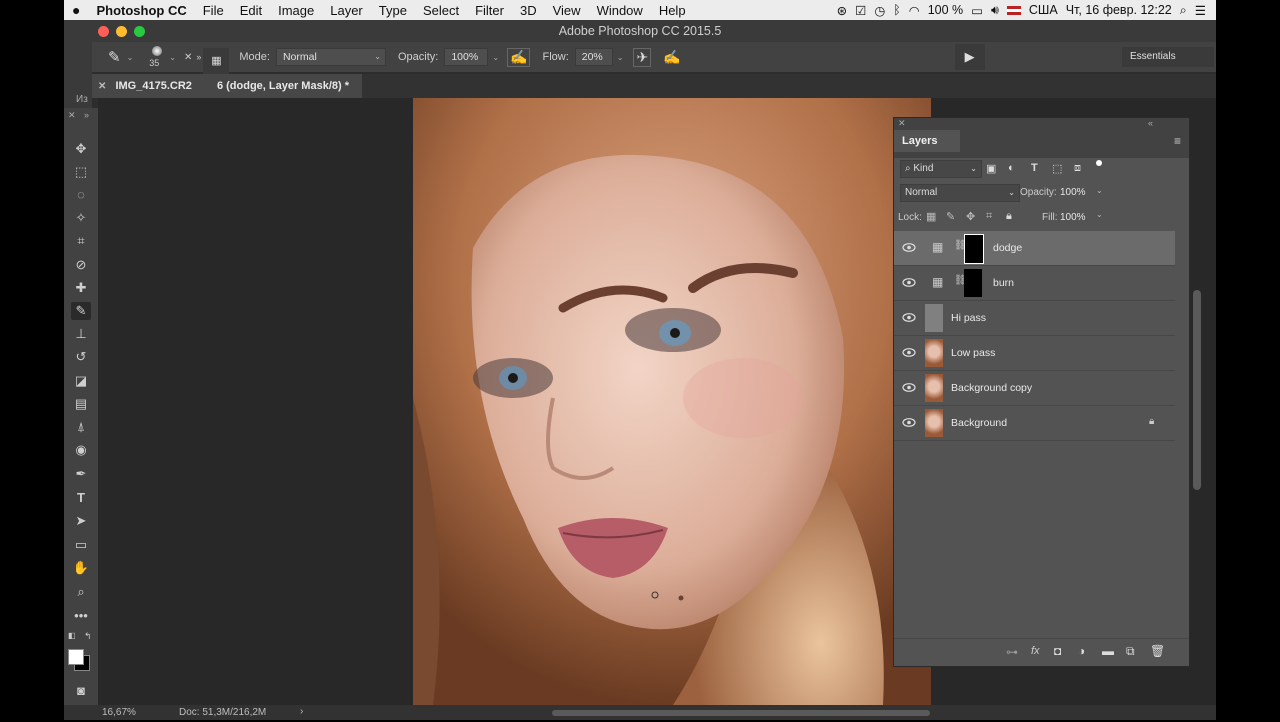  I want to click on input-locale: США, so click(1043, 10).